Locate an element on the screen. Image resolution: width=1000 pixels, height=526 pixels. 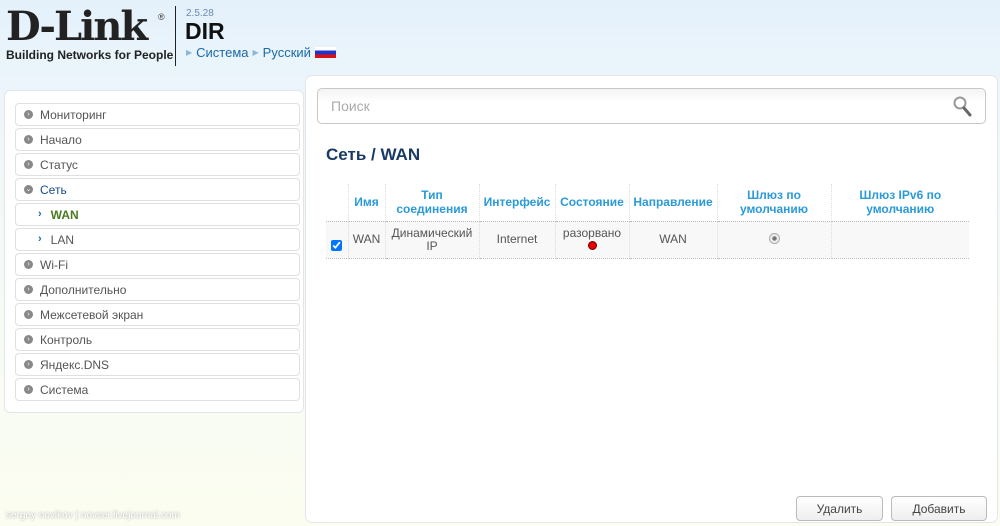
sidebar-item-label: Яндекс.DNS is located at coordinates (75, 364).